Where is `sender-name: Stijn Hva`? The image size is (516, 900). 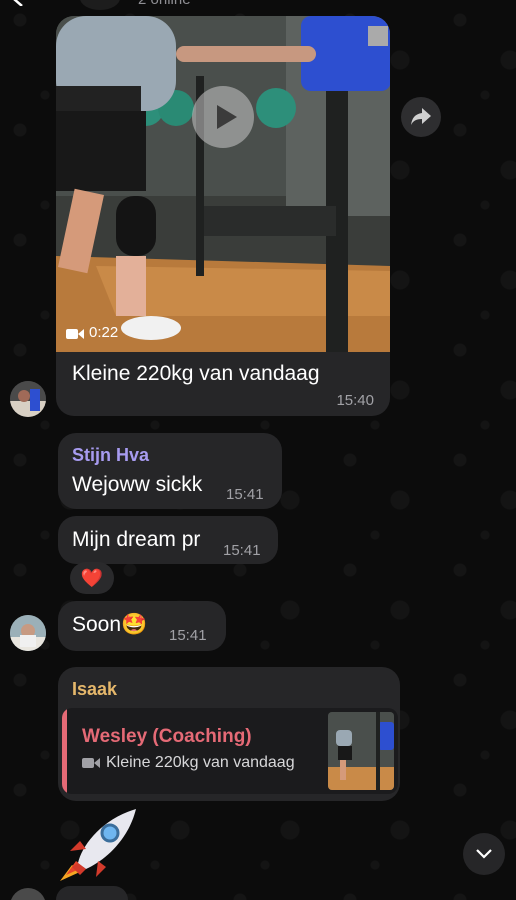 sender-name: Stijn Hva is located at coordinates (110, 455).